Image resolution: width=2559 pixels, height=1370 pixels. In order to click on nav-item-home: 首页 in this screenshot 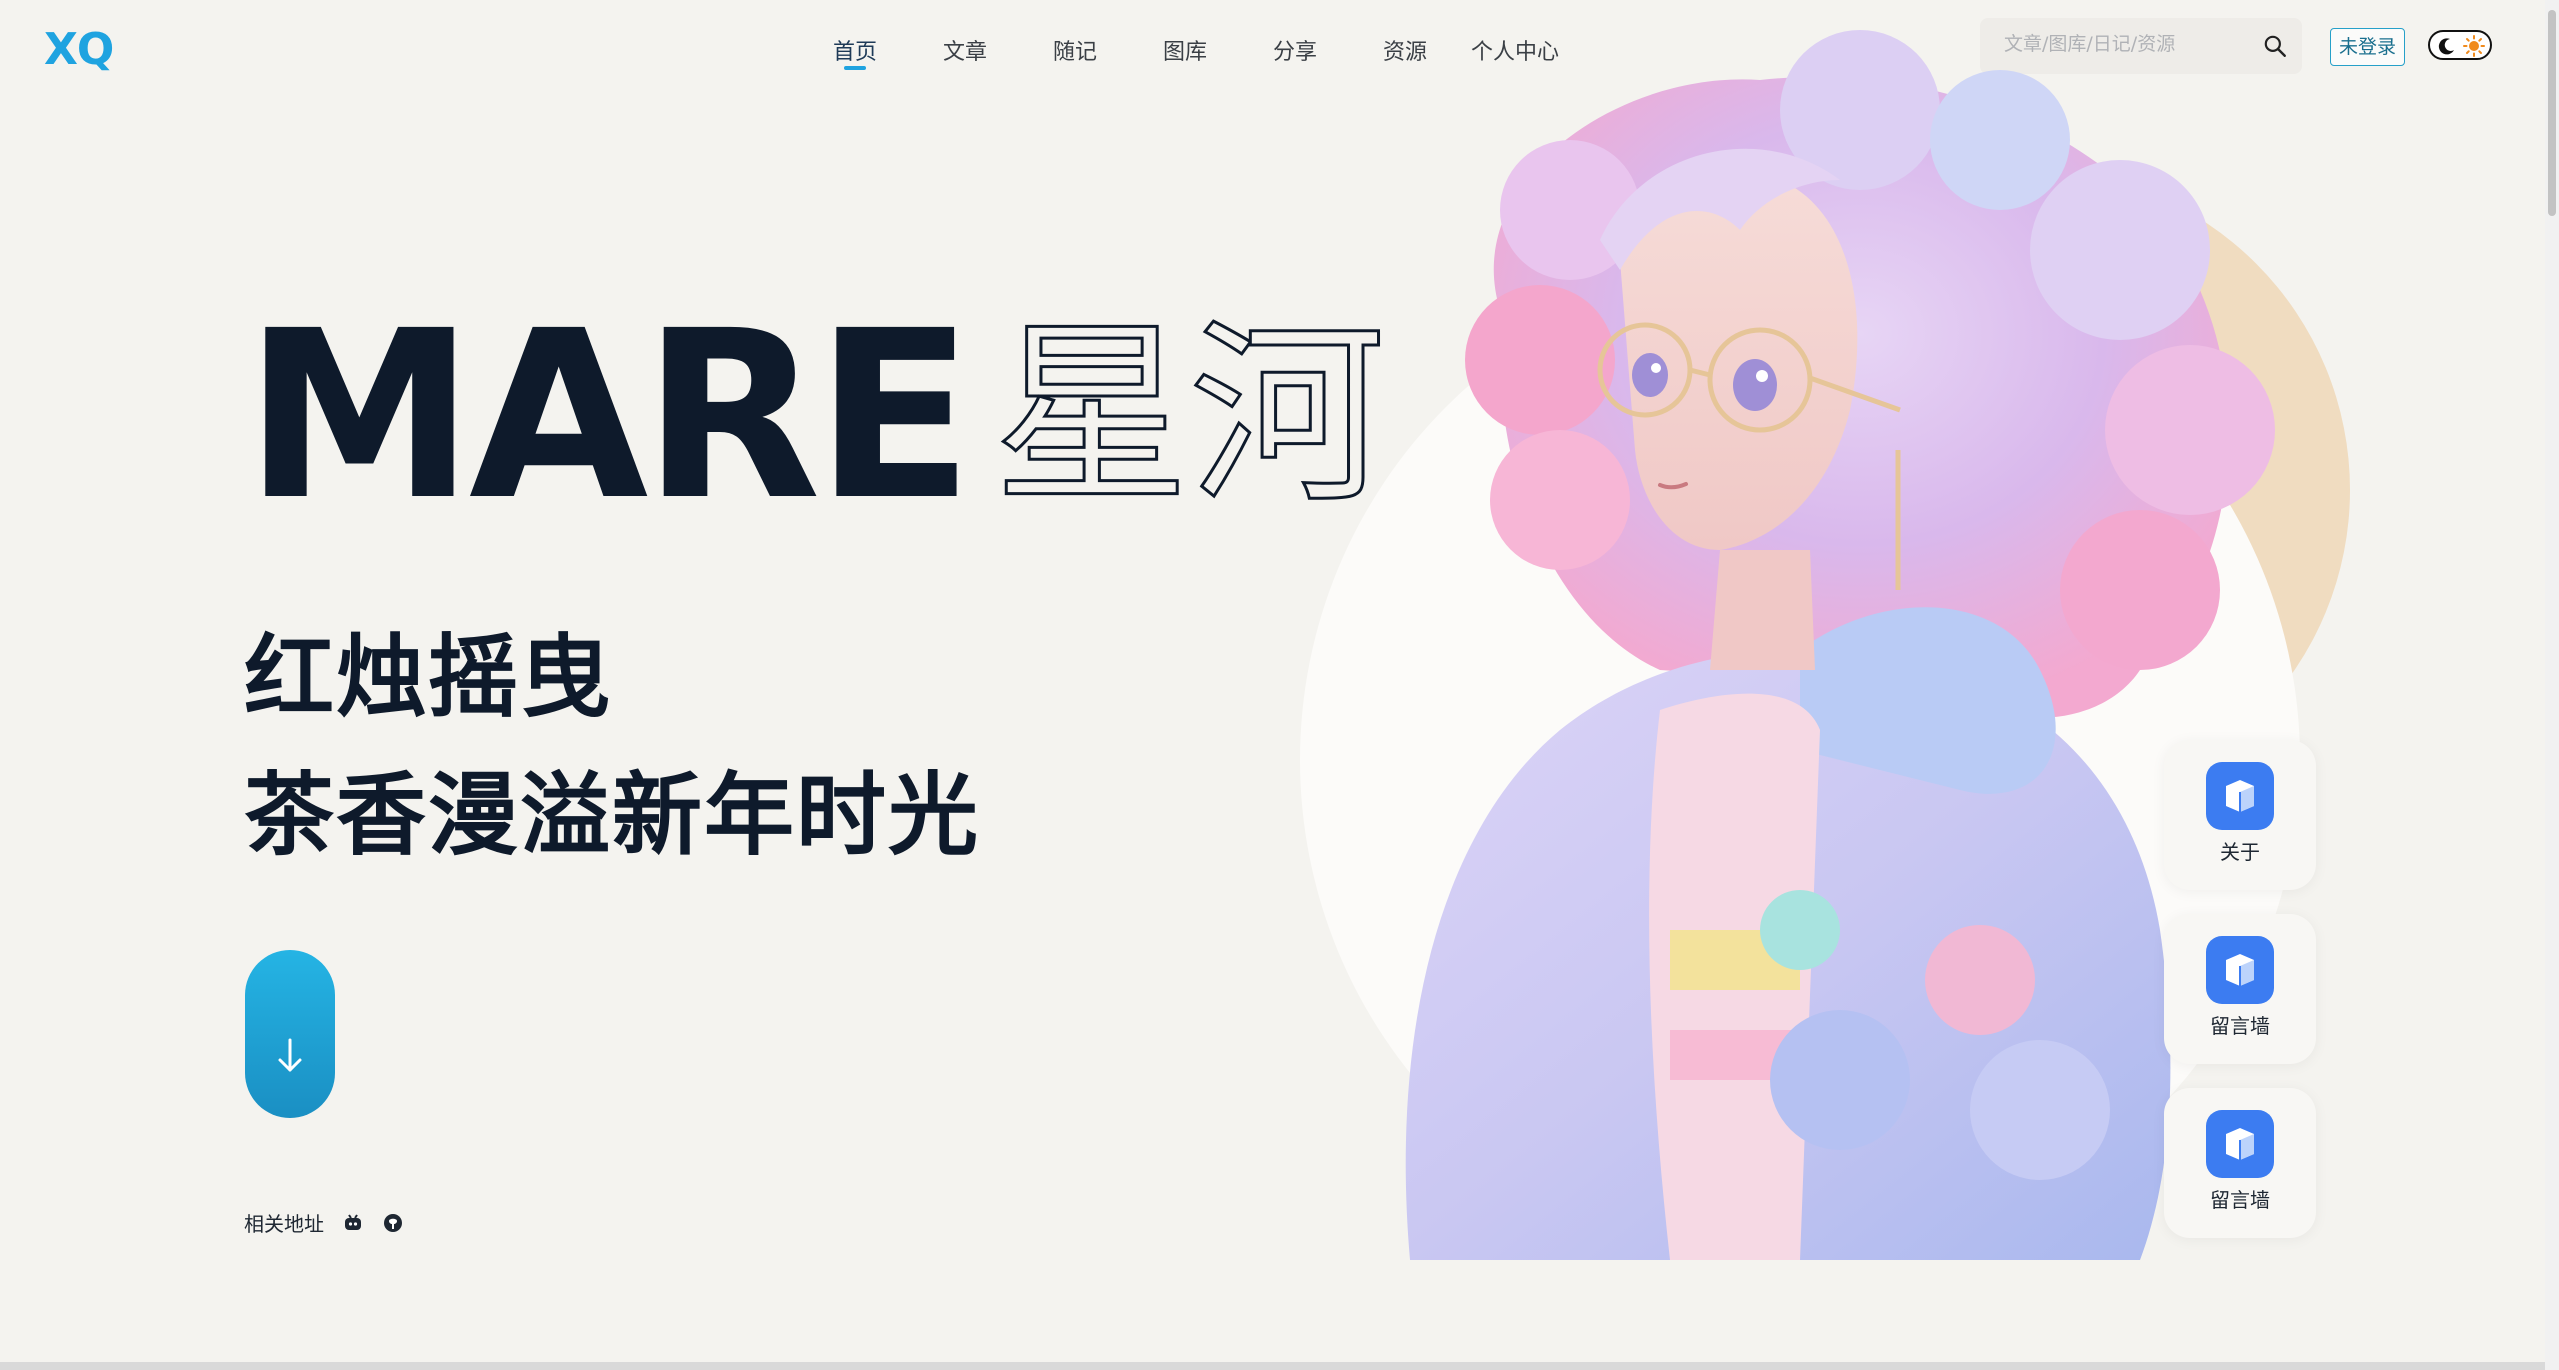, I will do `click(855, 50)`.